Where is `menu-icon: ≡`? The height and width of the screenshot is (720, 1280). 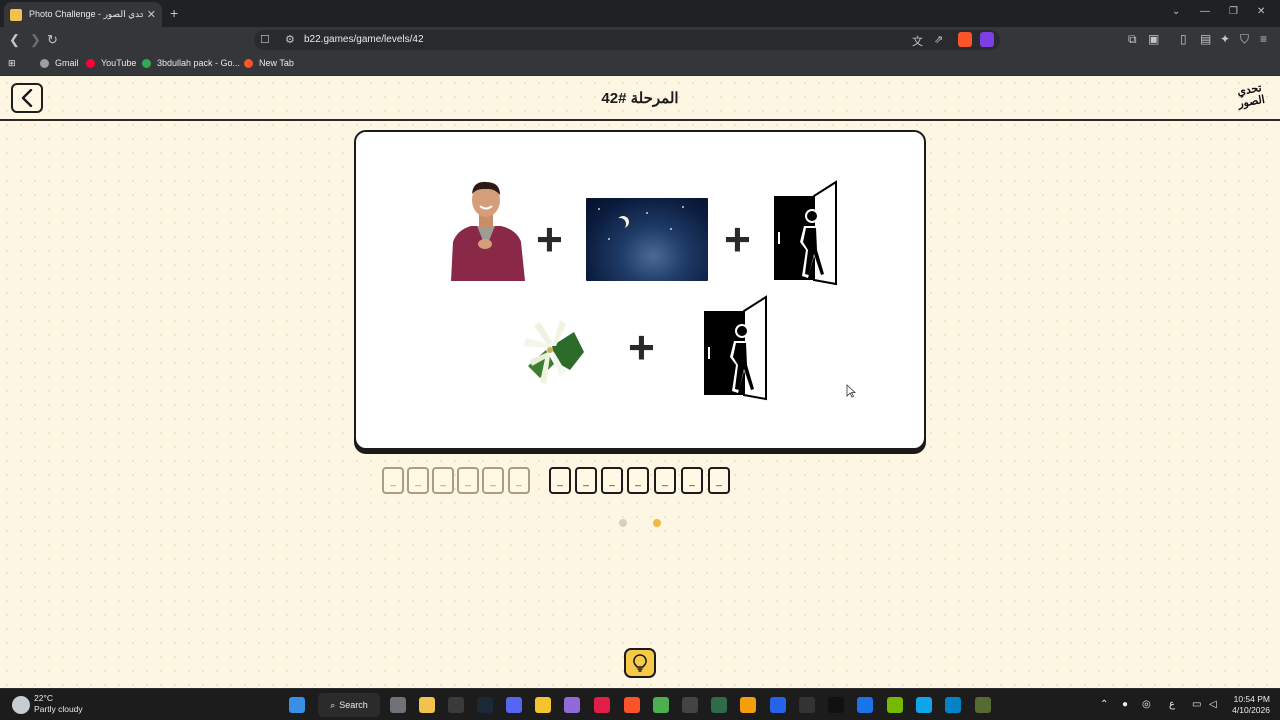 menu-icon: ≡ is located at coordinates (1263, 39).